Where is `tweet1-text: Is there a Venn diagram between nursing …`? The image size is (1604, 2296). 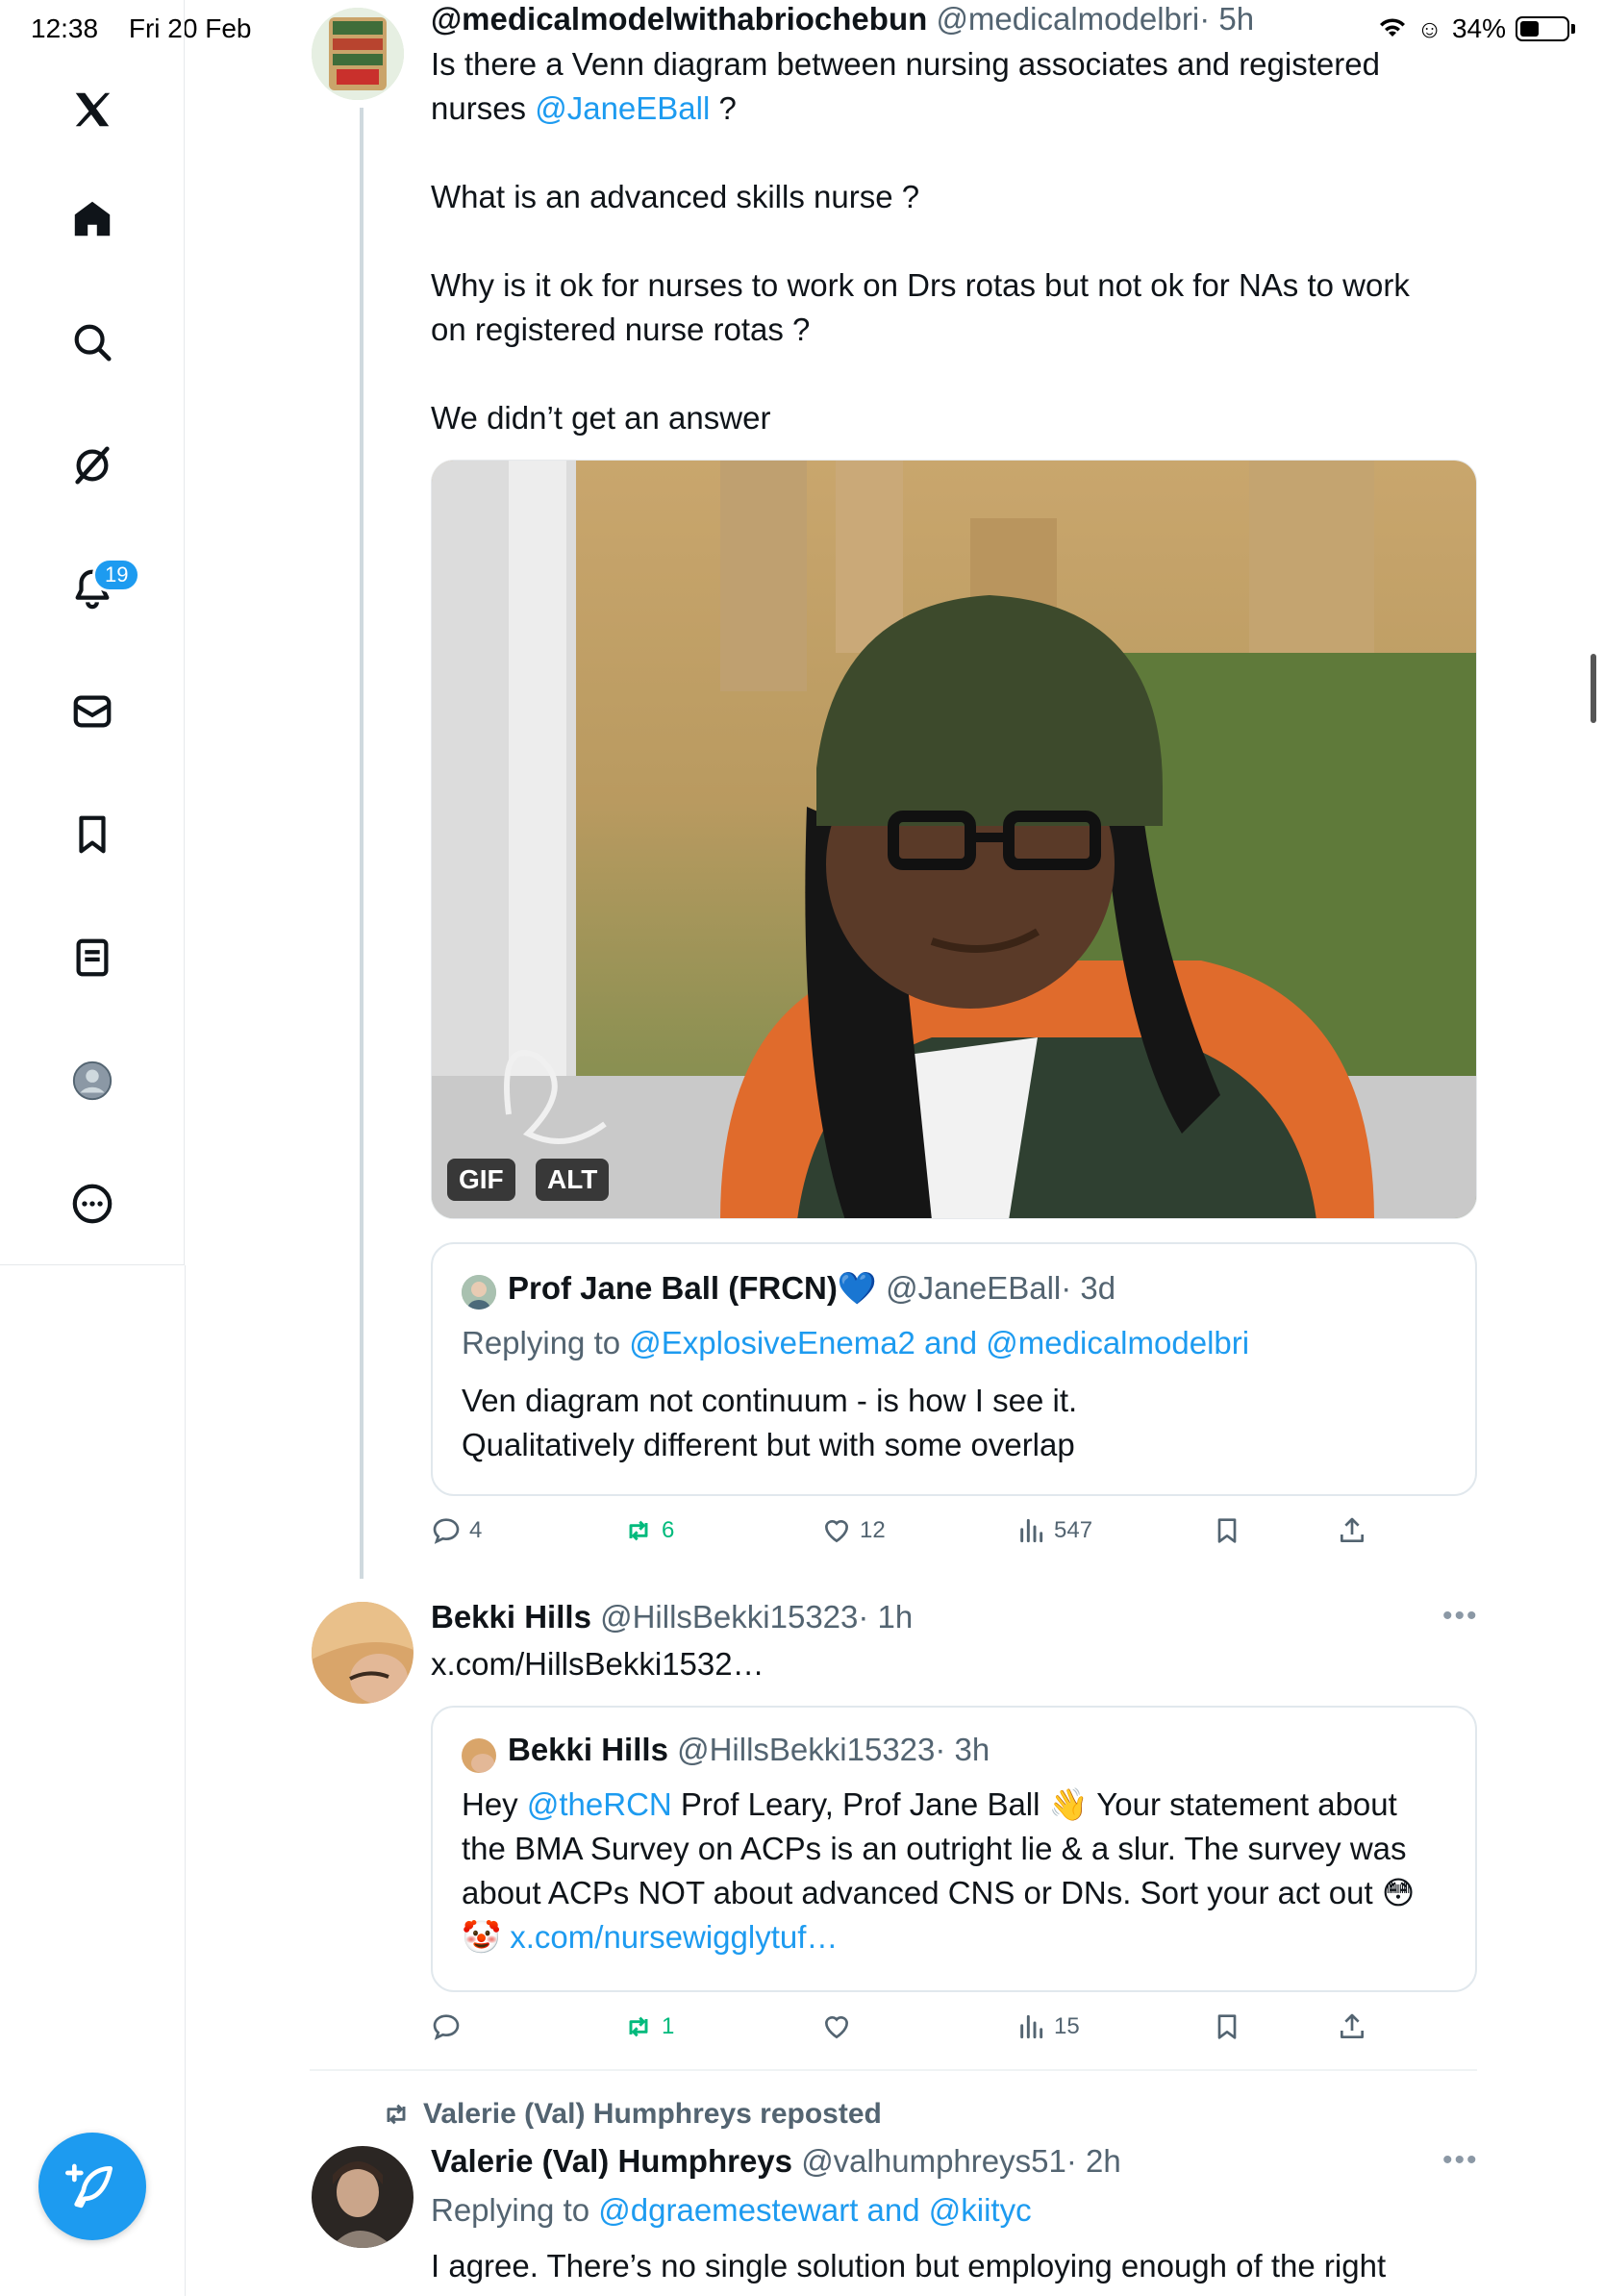
tweet1-text: Is there a Venn diagram between nursing … is located at coordinates (960, 241).